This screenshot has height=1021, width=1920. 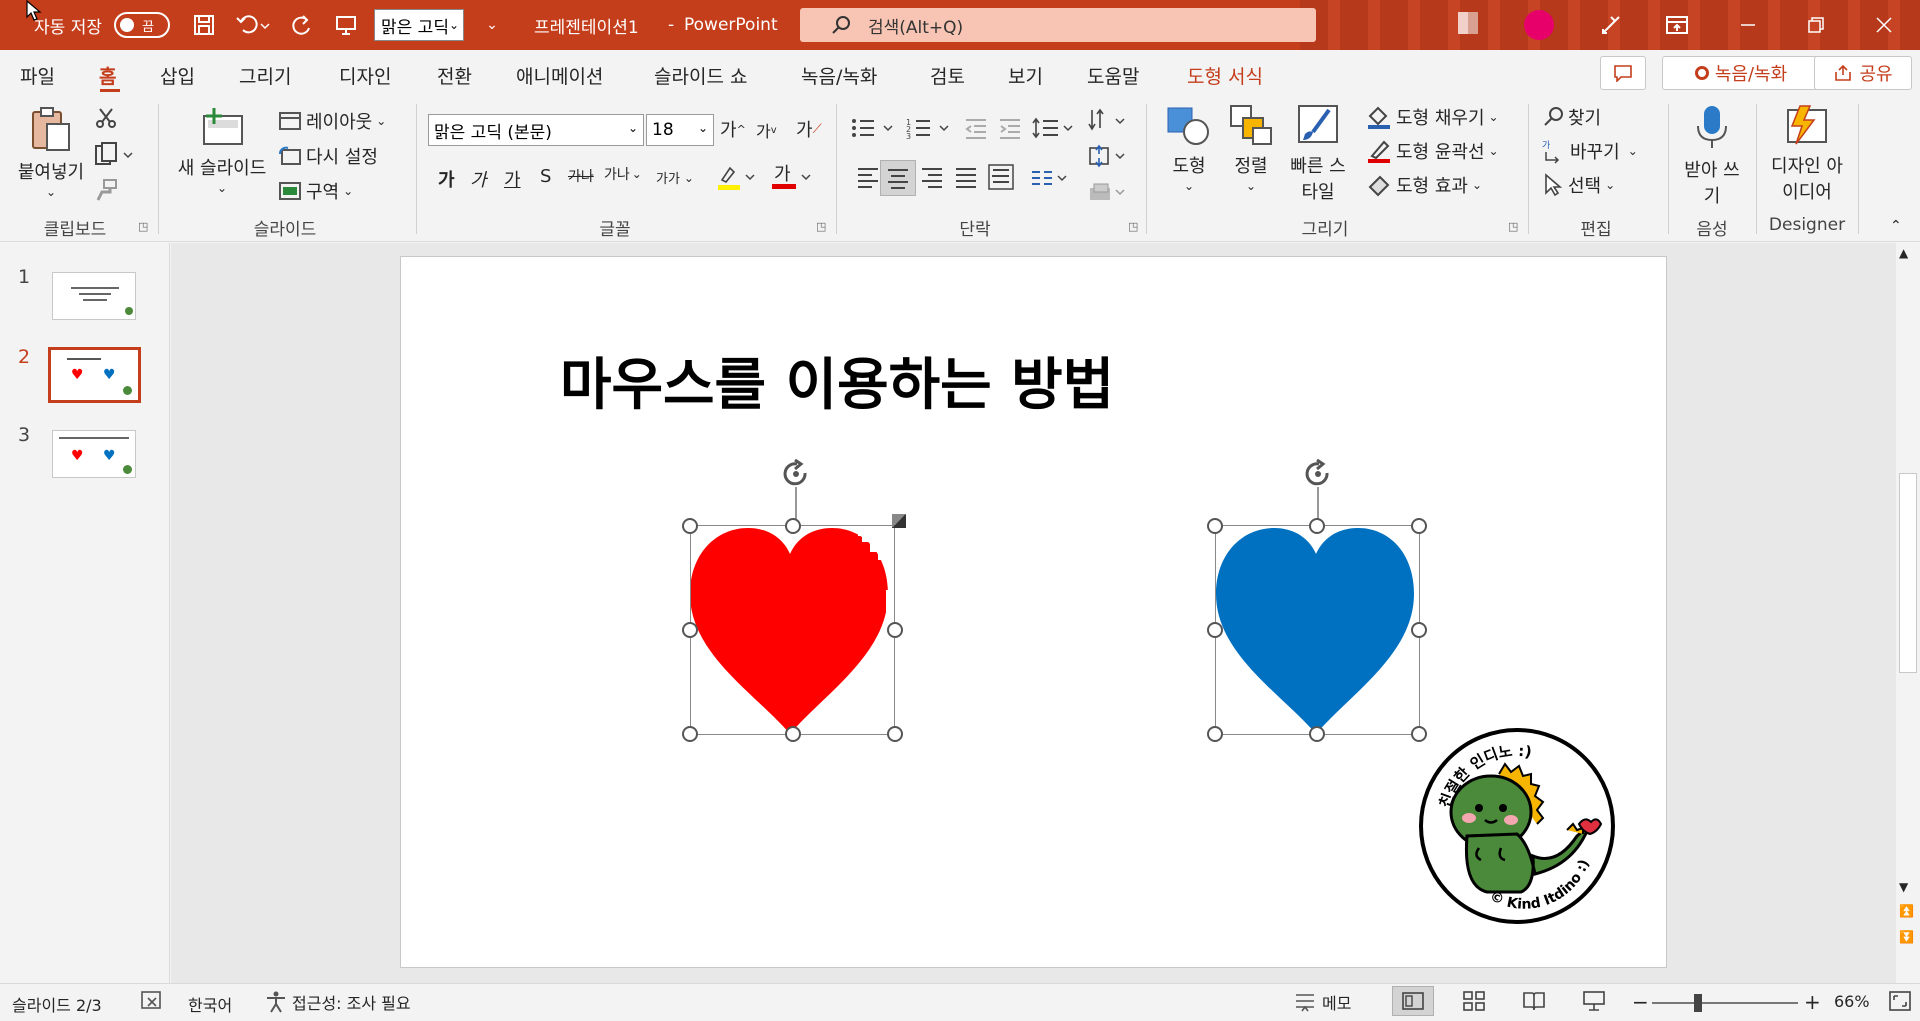 What do you see at coordinates (1432, 151) in the screenshot?
I see `shape-outline-button: 도형 윤곽선 ⌄` at bounding box center [1432, 151].